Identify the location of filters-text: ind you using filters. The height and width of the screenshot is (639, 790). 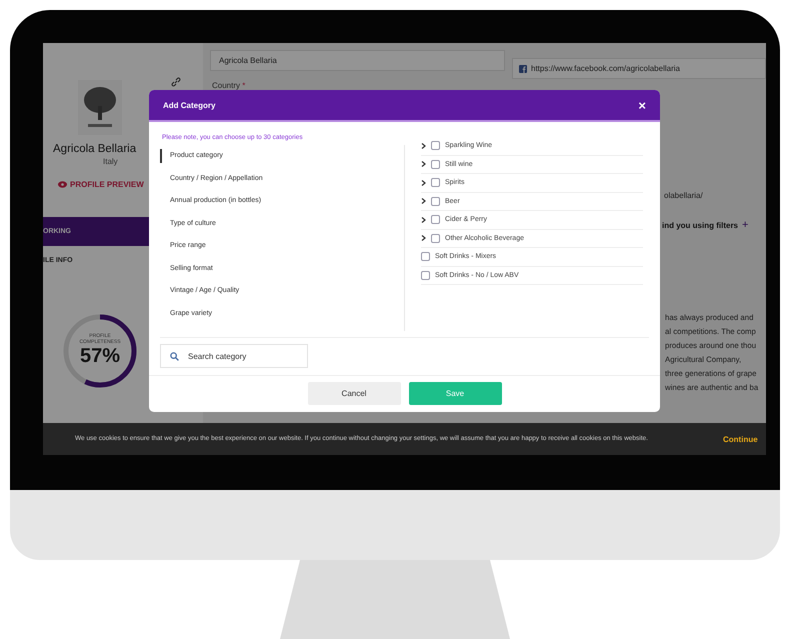
(700, 225).